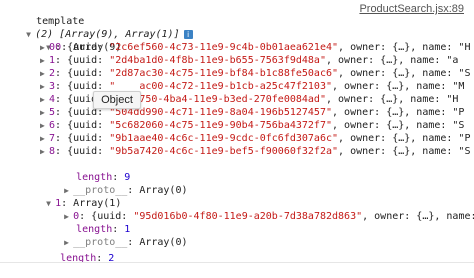  Describe the element at coordinates (404, 86) in the screenshot. I see `owner-name-preview: owner: {…}, name: "M` at that location.